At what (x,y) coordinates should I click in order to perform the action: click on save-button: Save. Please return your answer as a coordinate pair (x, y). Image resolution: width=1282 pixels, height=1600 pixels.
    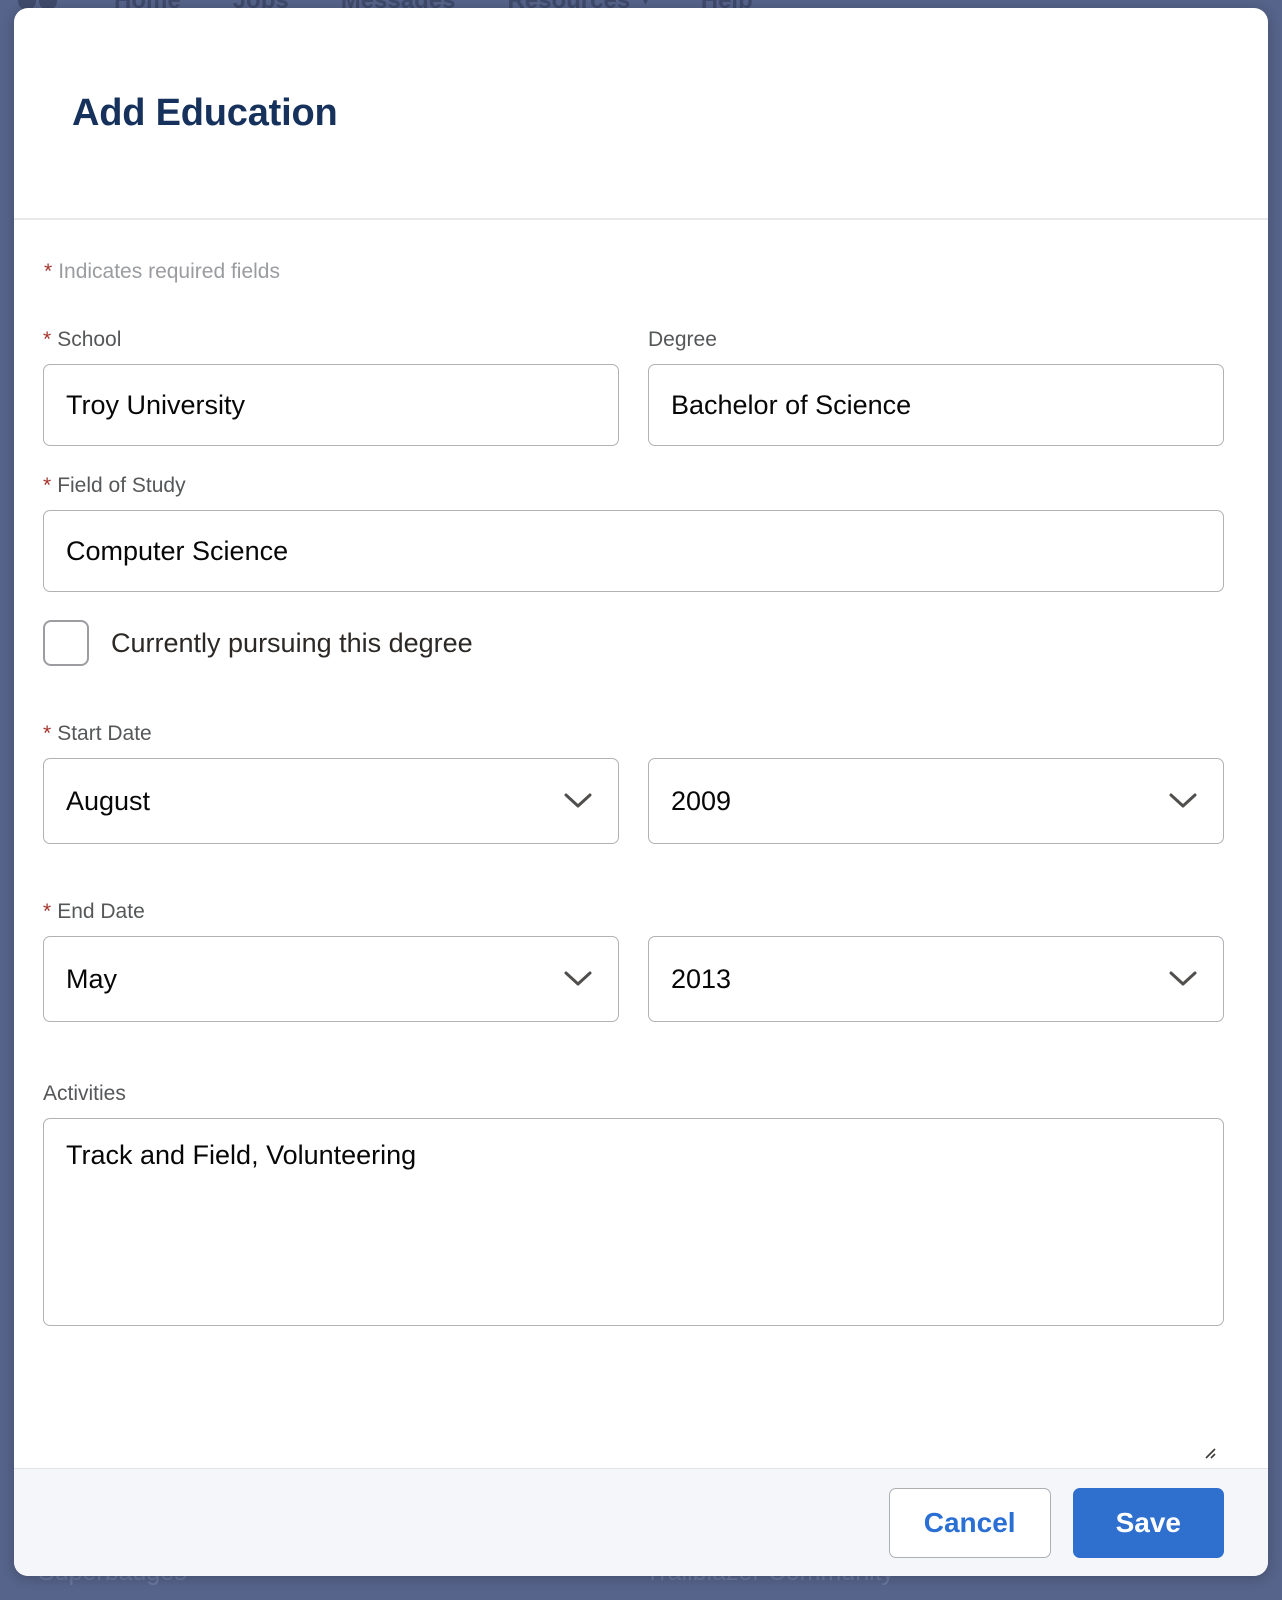
    Looking at the image, I should click on (1148, 1522).